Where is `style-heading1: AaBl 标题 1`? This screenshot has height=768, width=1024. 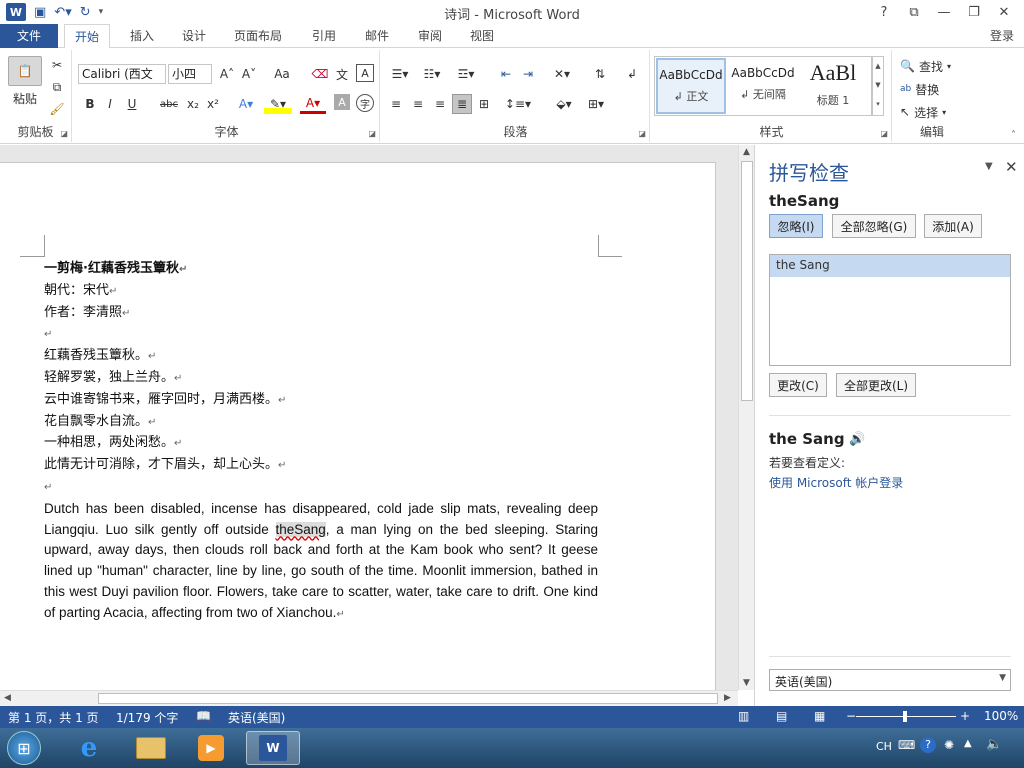 style-heading1: AaBl 标题 1 is located at coordinates (833, 86).